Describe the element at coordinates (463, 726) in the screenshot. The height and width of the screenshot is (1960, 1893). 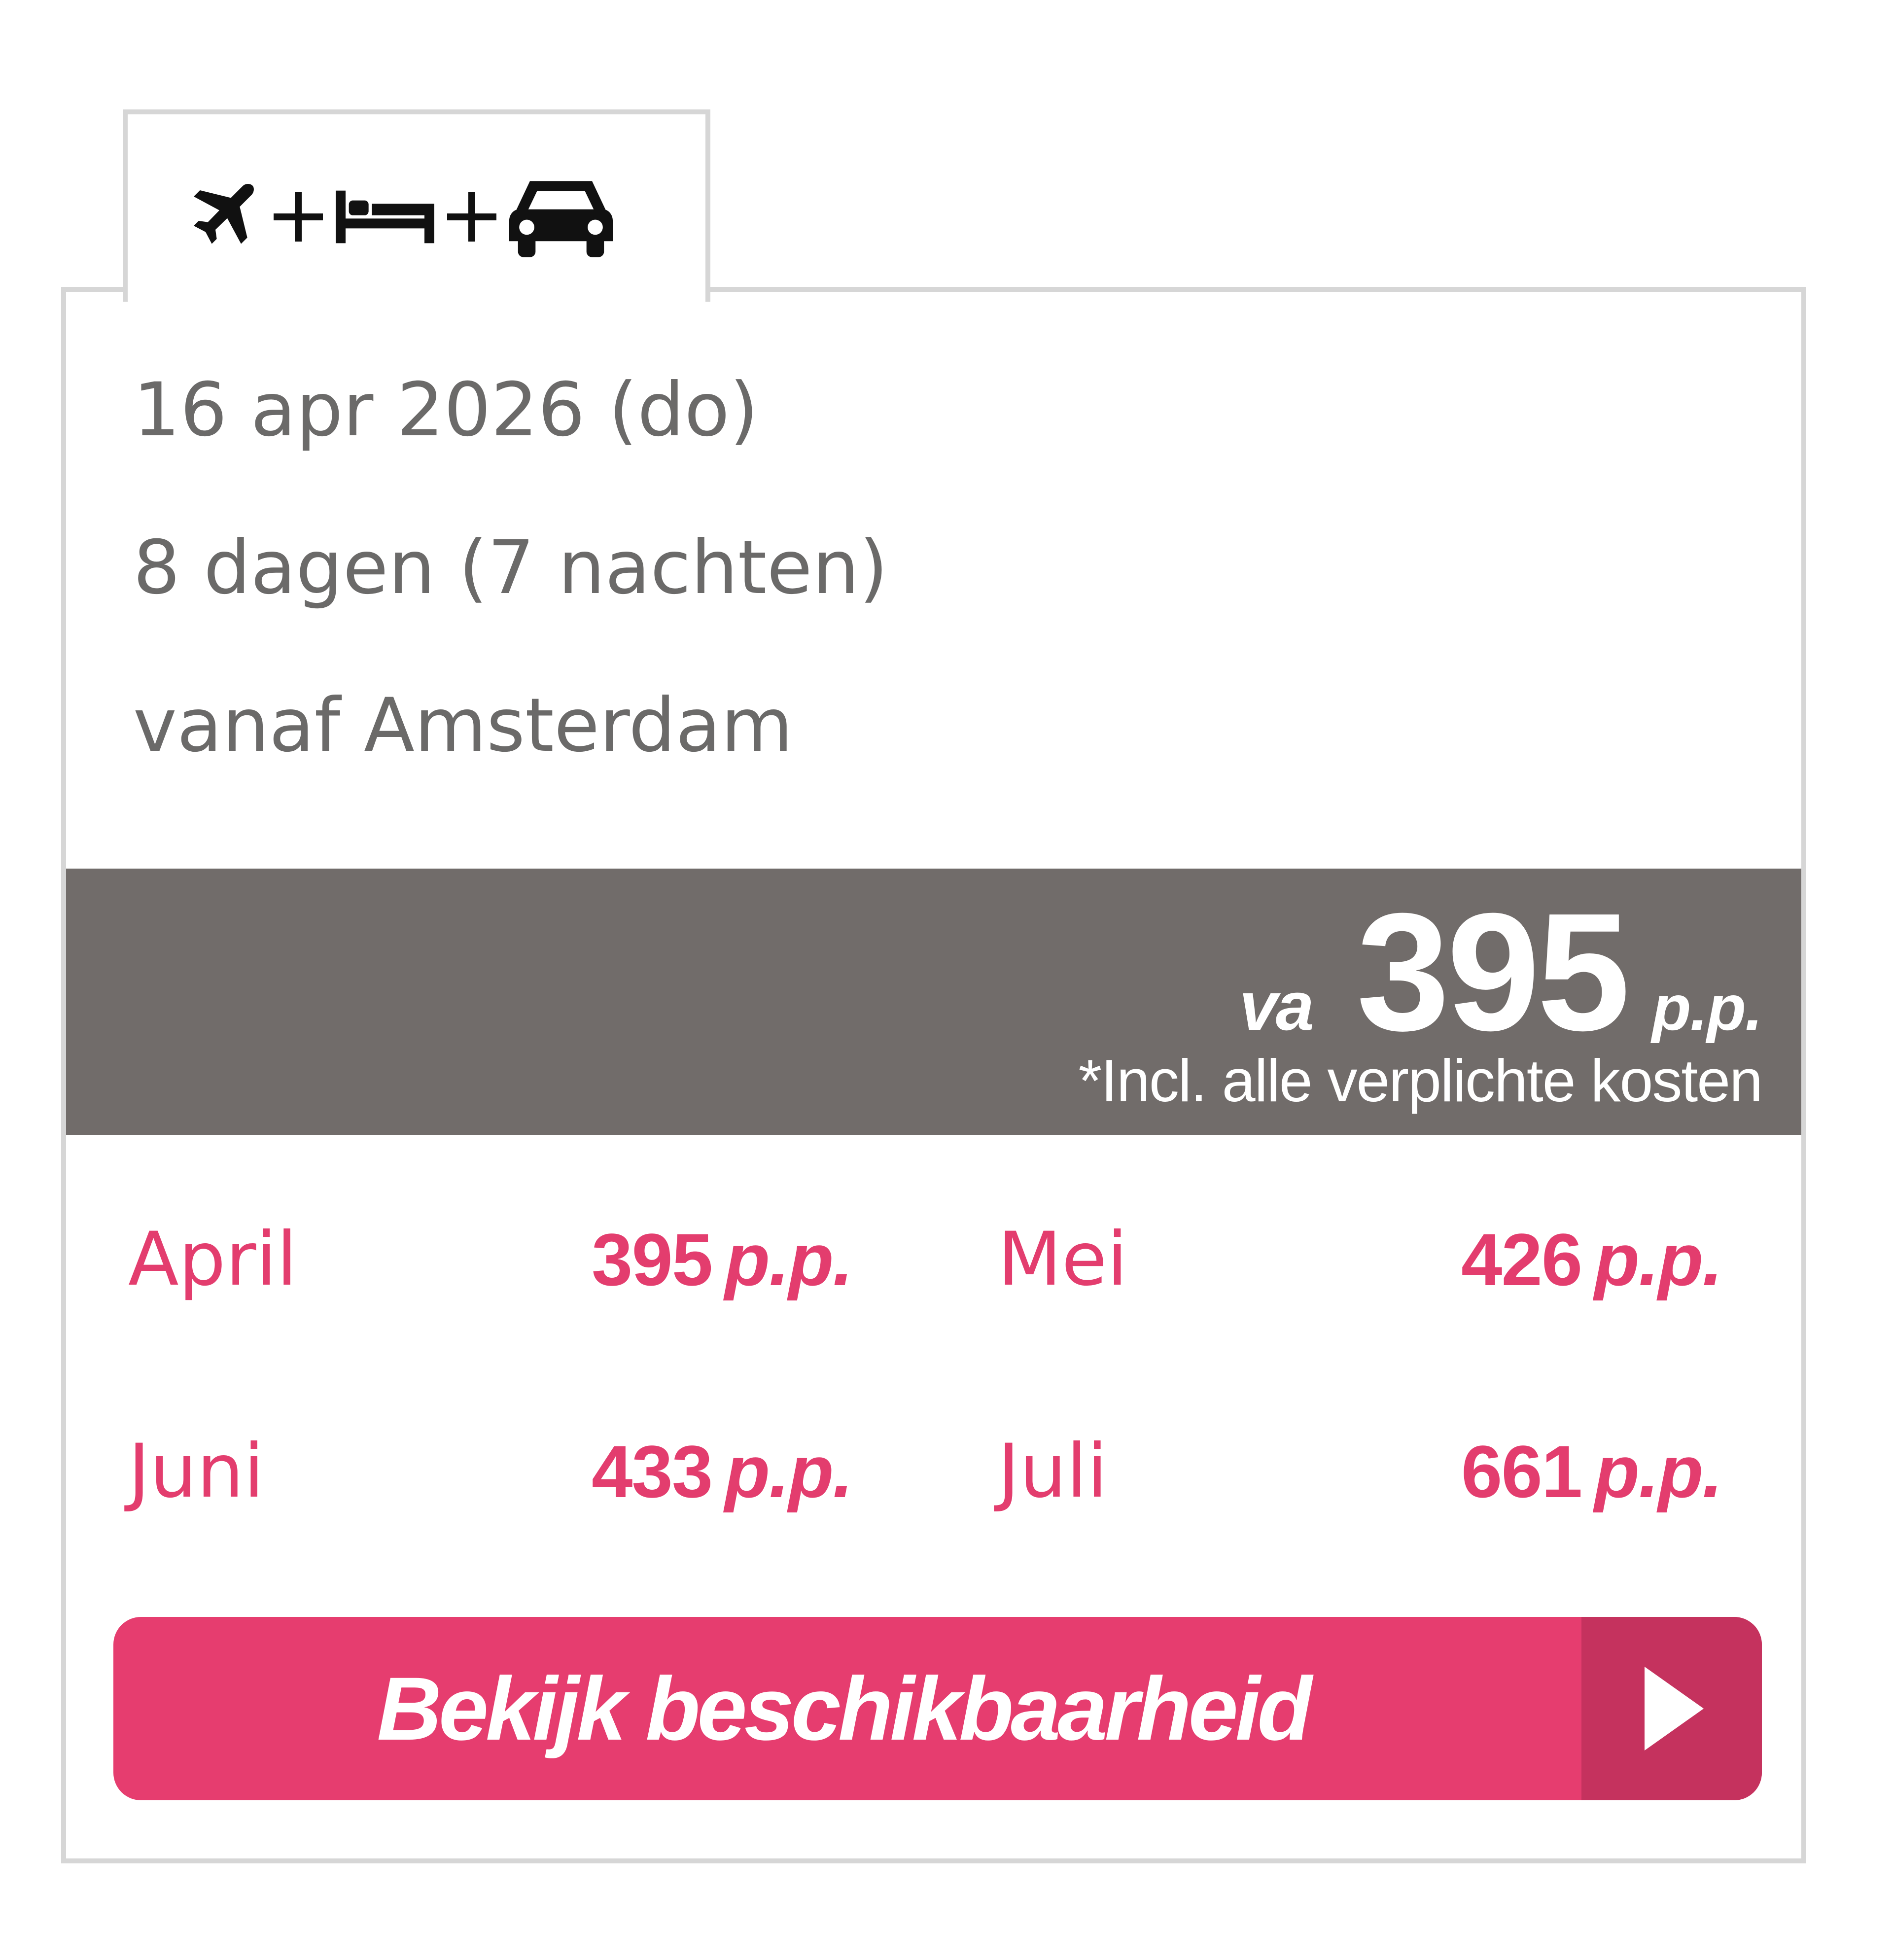
I see `departure-airport: vanaf Amsterdam` at that location.